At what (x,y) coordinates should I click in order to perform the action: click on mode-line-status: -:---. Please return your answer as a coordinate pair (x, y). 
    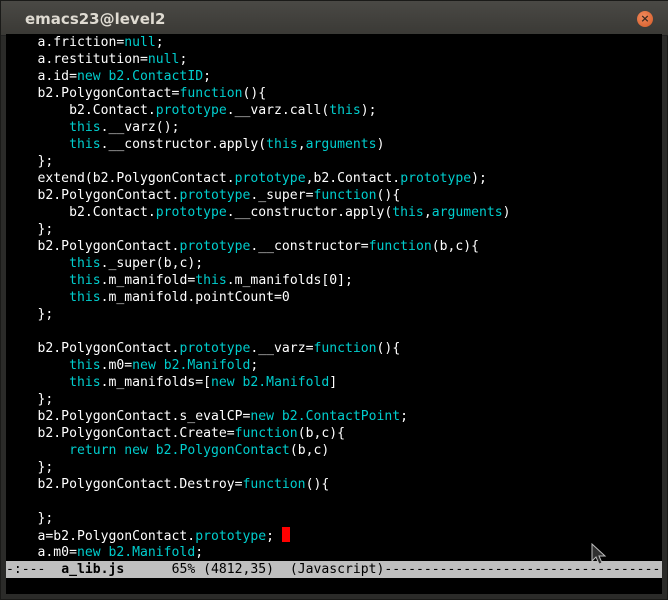
    Looking at the image, I should click on (34, 569).